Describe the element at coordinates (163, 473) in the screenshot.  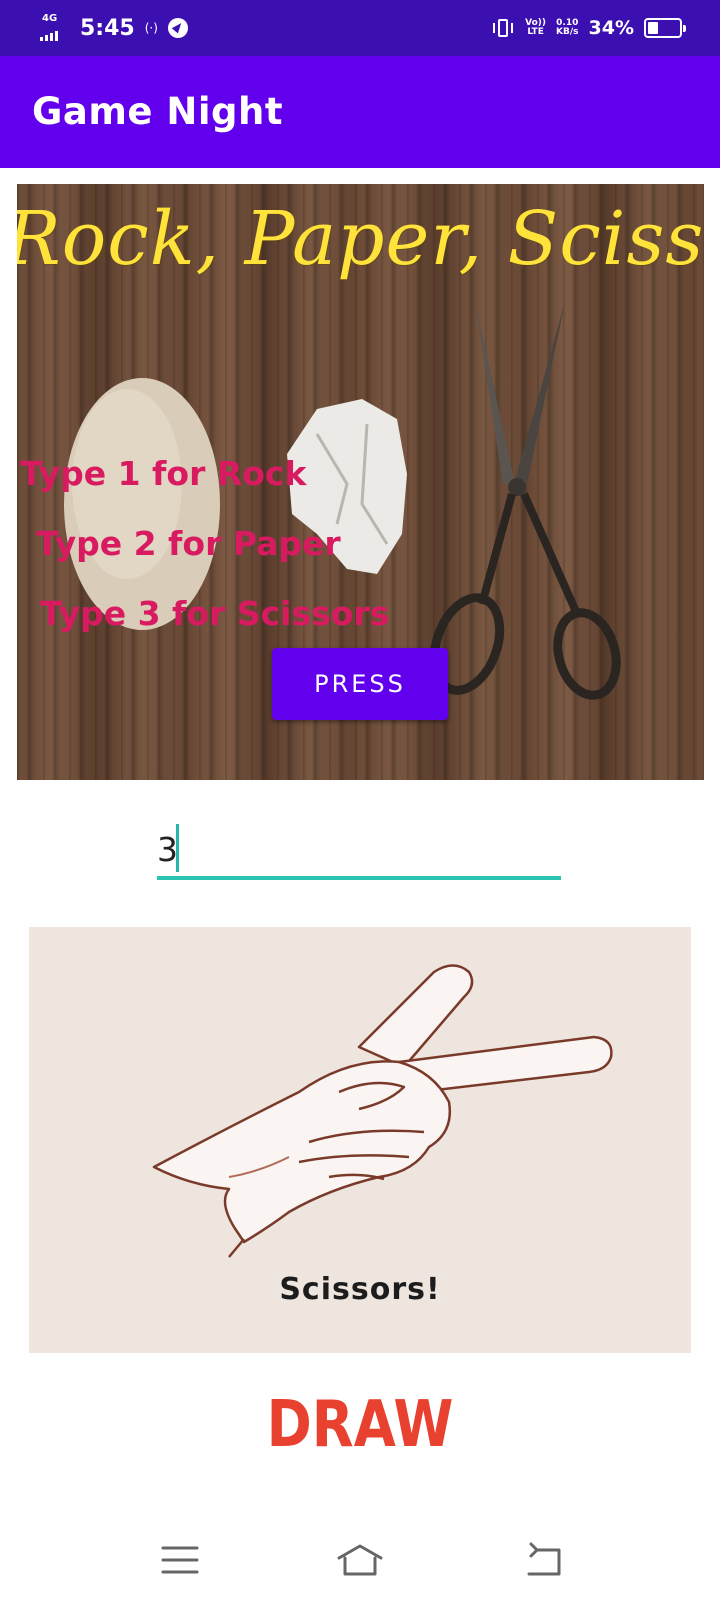
I see `instruction-rock: Type 1 for Rock` at that location.